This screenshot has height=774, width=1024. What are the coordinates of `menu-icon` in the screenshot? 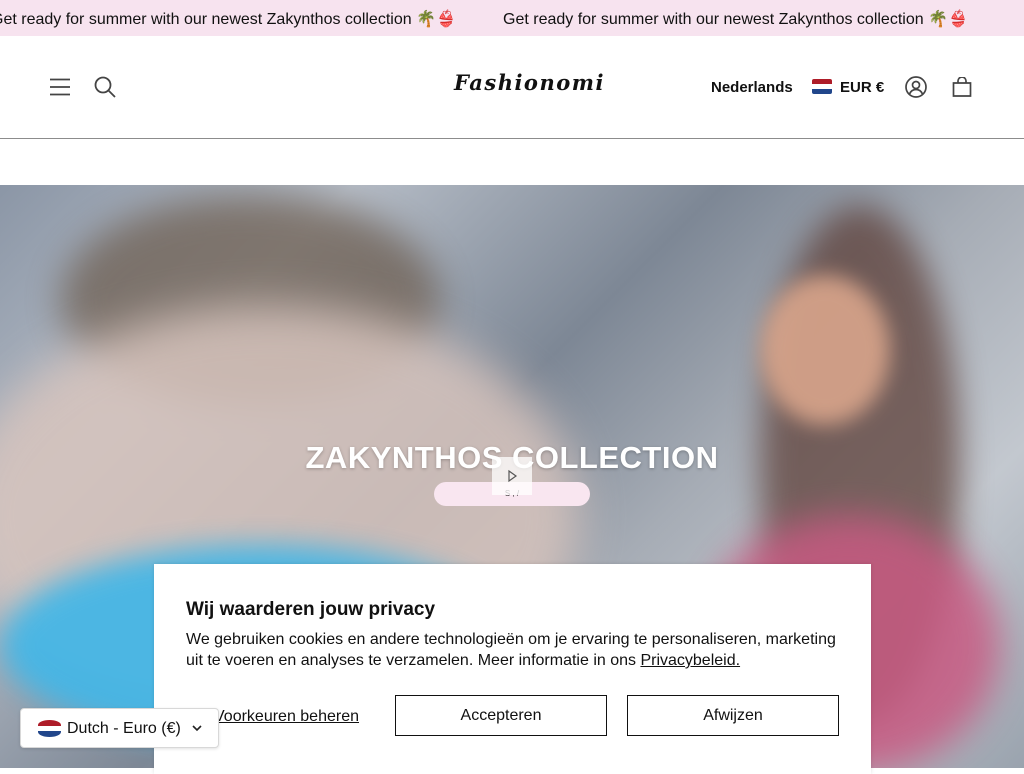 It's located at (60, 87).